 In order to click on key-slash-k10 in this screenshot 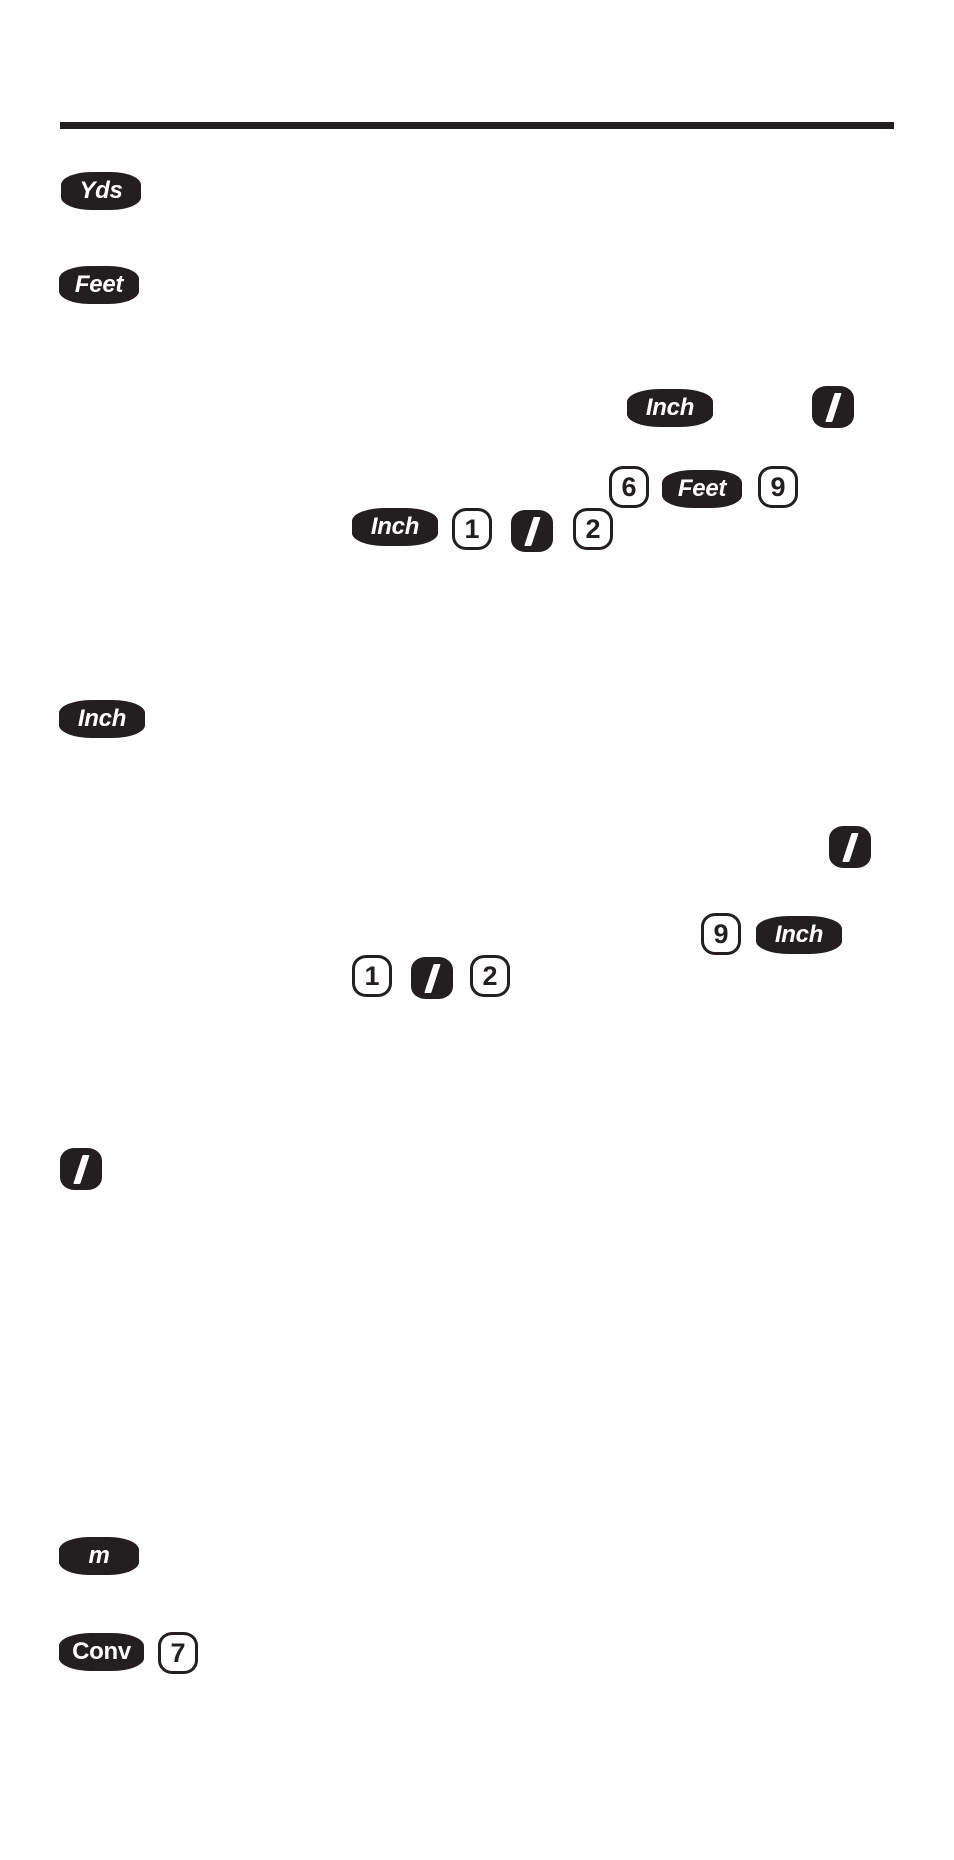, I will do `click(532, 531)`.